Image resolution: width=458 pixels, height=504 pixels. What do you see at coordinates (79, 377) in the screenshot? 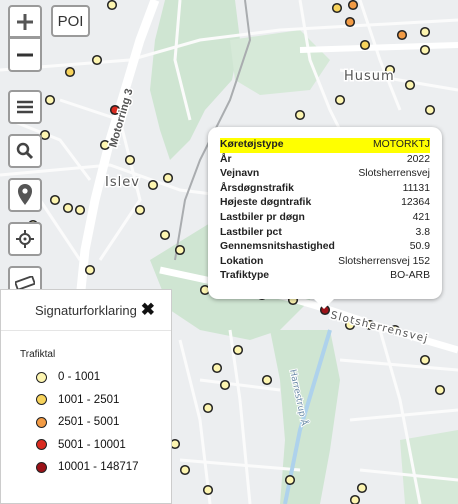
I see `legend-item-label: 0 - 1001` at bounding box center [79, 377].